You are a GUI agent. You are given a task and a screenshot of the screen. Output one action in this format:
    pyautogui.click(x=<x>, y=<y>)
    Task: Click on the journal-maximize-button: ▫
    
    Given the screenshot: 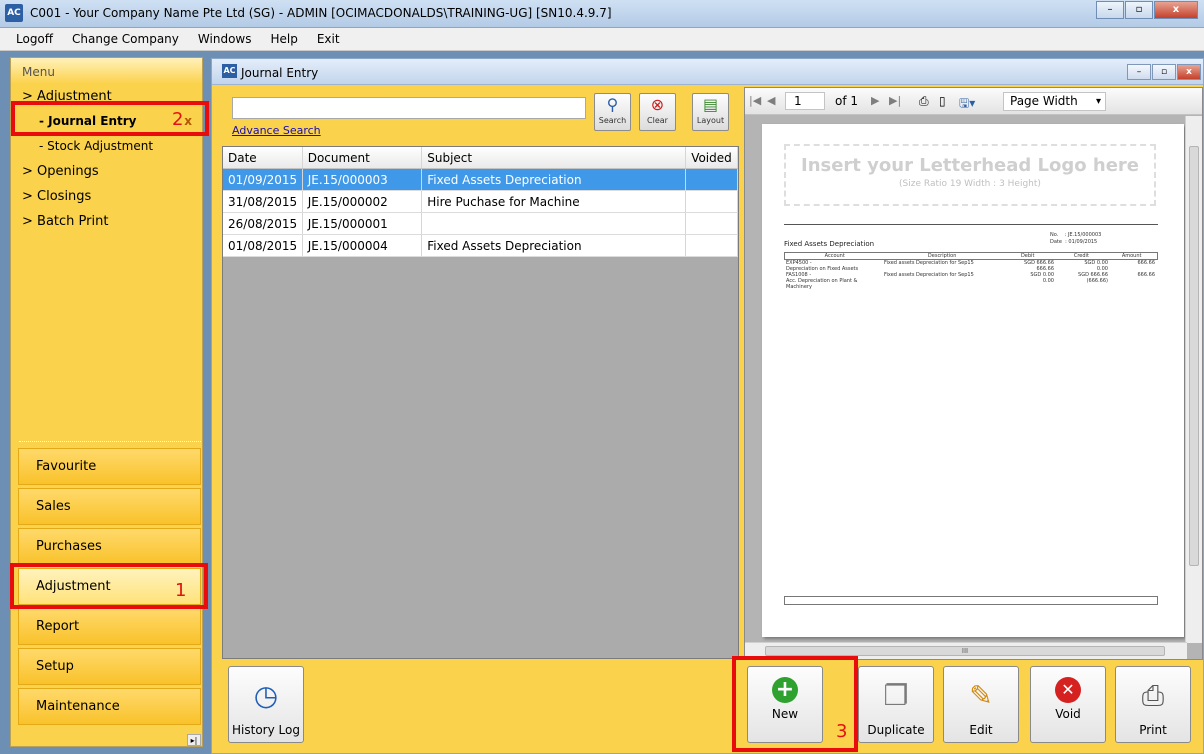 What is the action you would take?
    pyautogui.click(x=1164, y=72)
    